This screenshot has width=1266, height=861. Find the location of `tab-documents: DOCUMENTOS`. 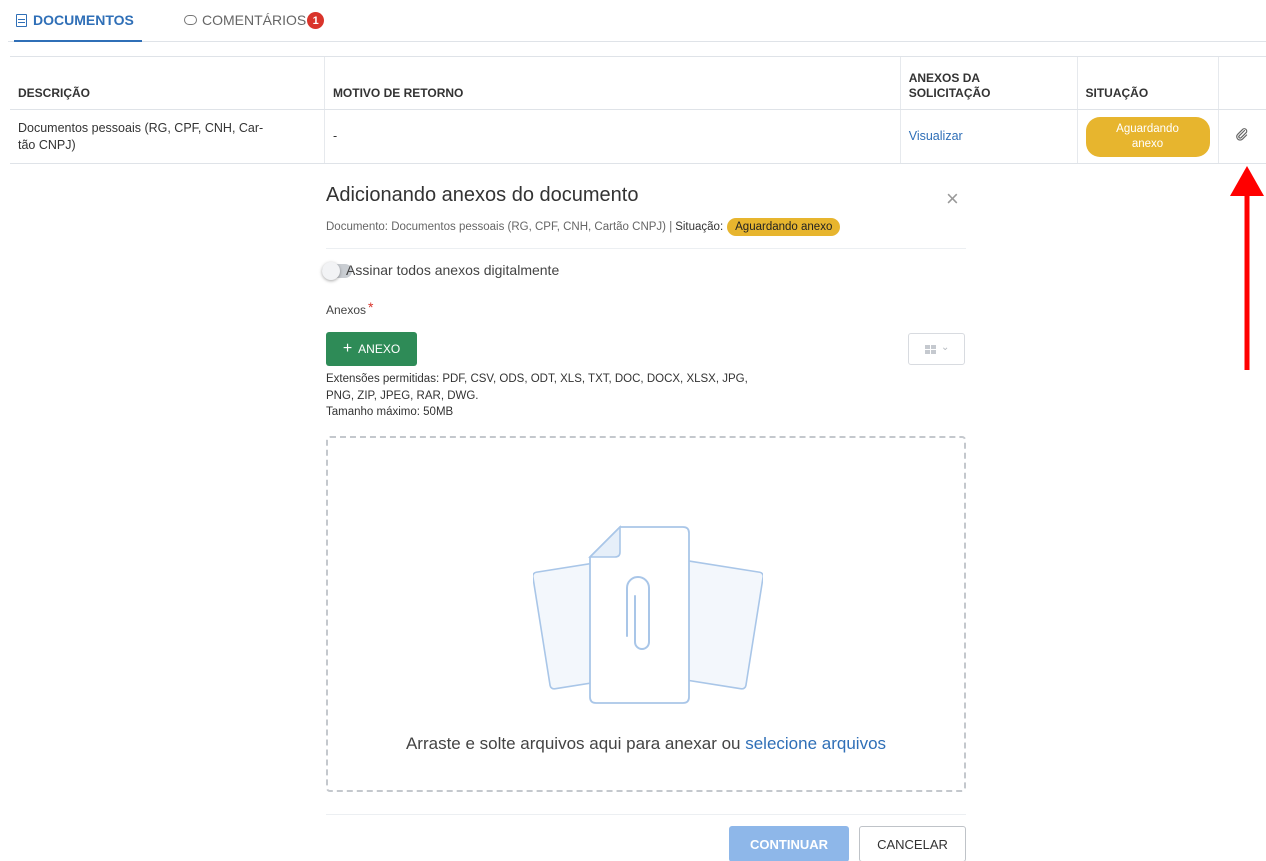

tab-documents: DOCUMENTOS is located at coordinates (78, 27).